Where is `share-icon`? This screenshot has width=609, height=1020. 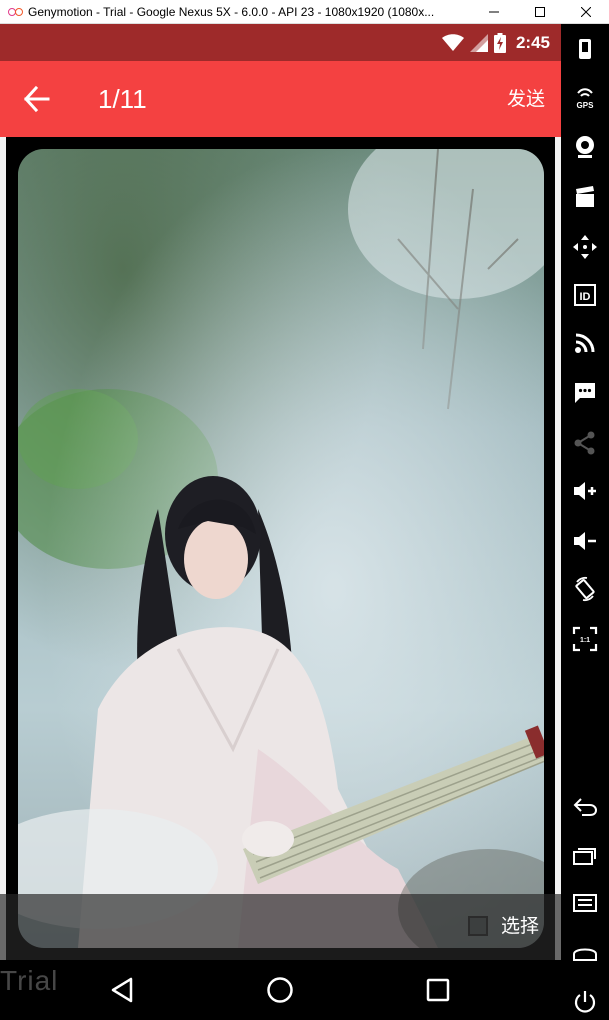 share-icon is located at coordinates (584, 443).